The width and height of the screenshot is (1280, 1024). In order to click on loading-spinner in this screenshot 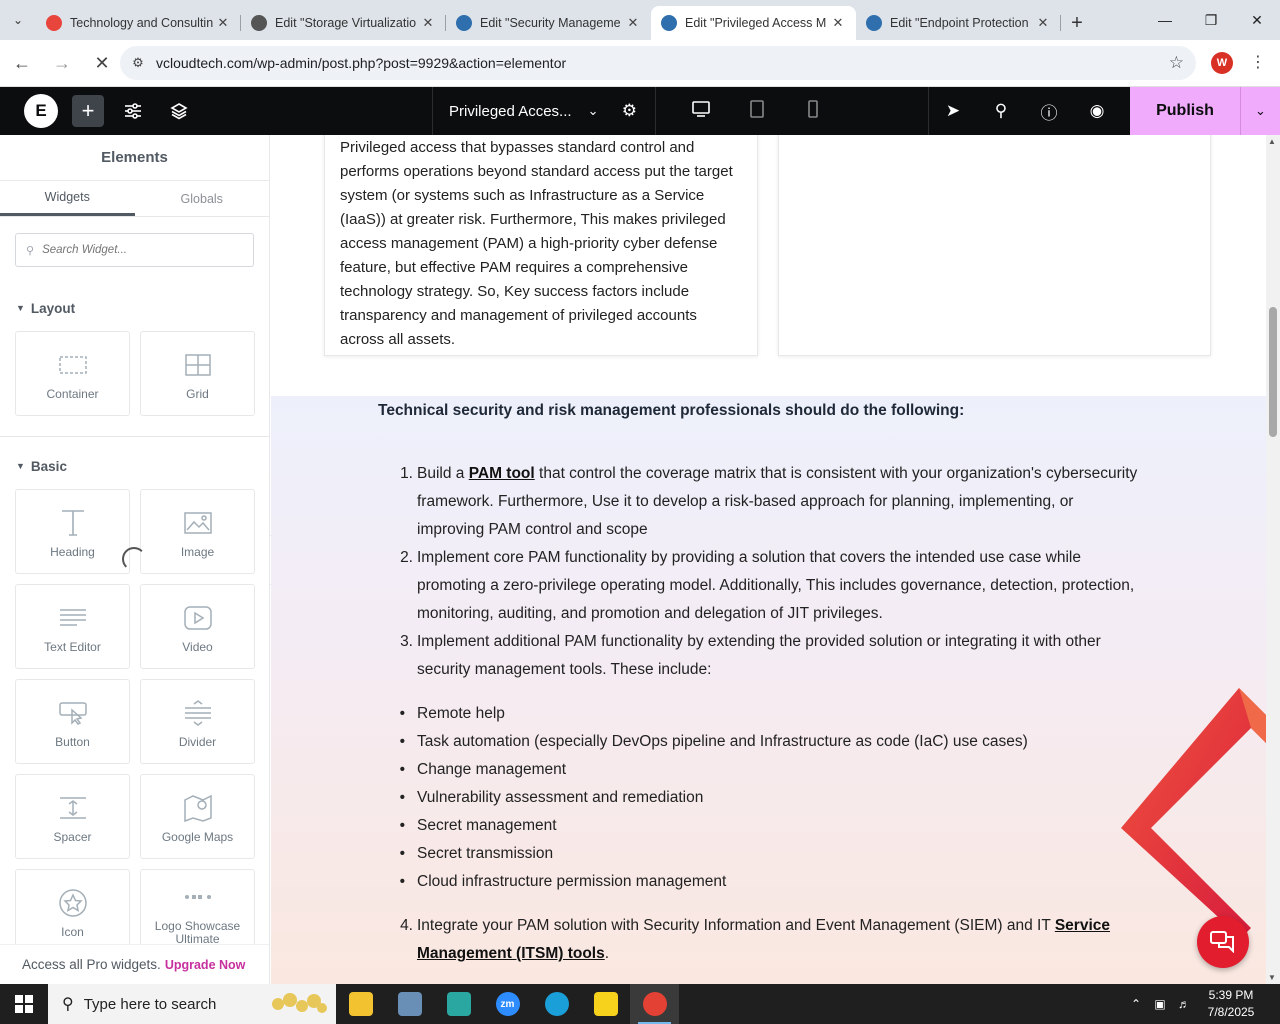, I will do `click(134, 559)`.